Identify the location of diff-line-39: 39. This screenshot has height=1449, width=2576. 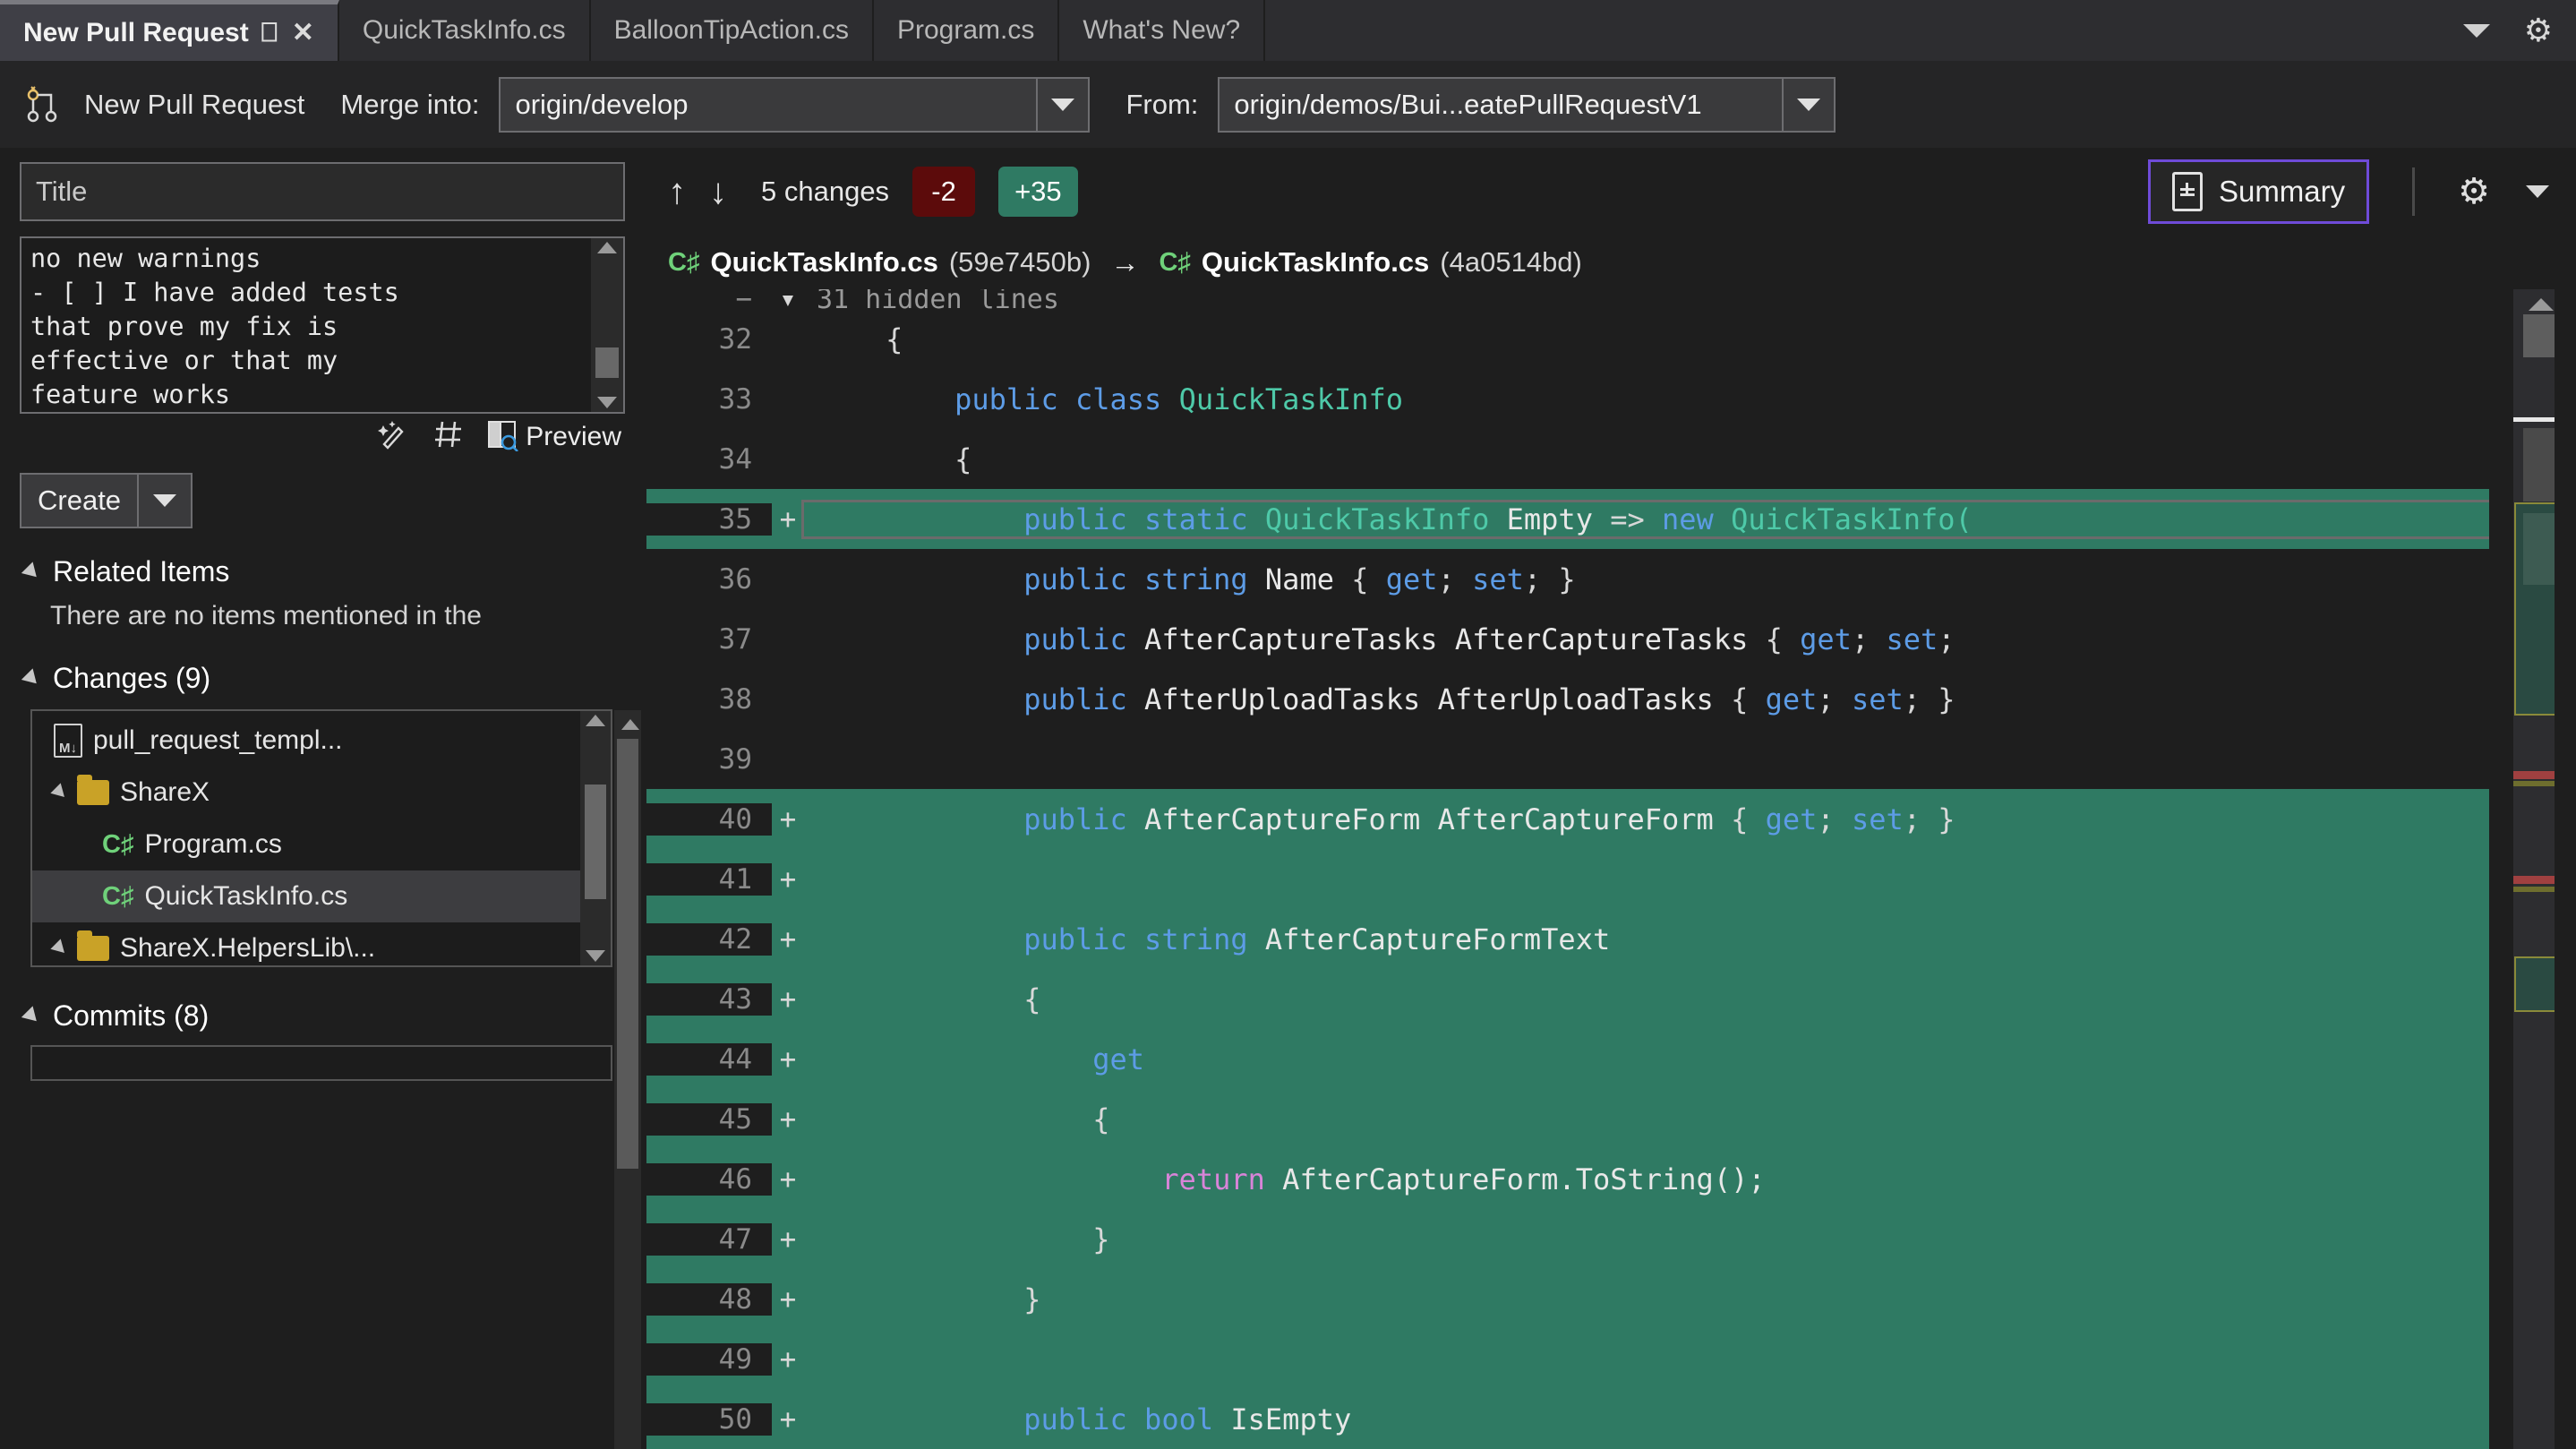
(1568, 759).